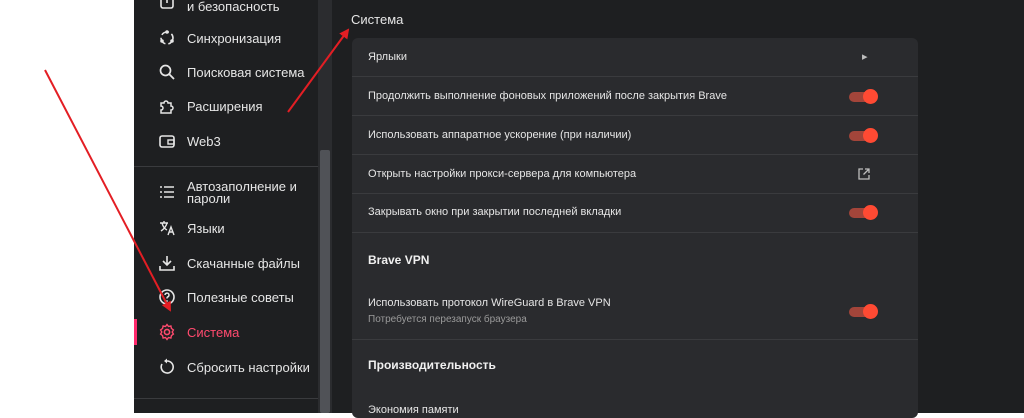  Describe the element at coordinates (447, 319) in the screenshot. I see `wireguard-sublabel: Потребуется перезапуск браузера` at that location.